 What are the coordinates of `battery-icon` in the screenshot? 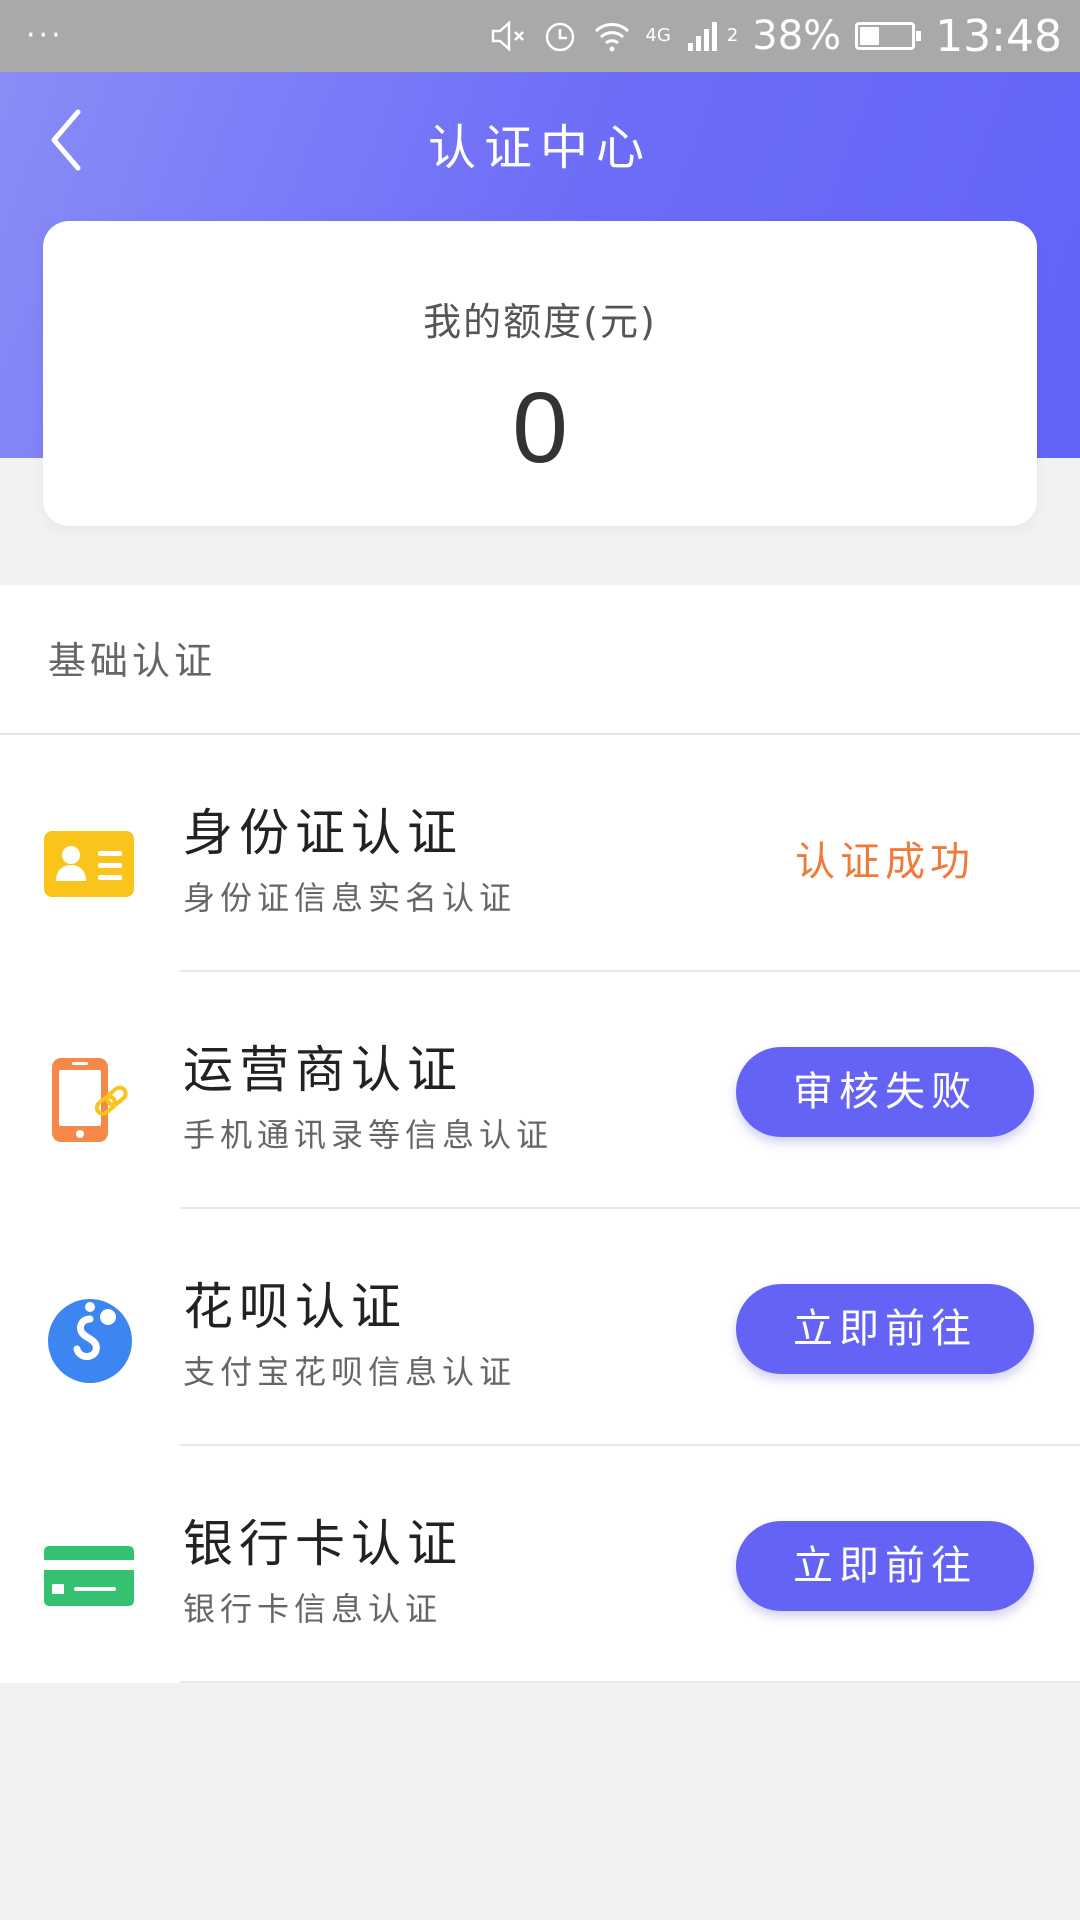 It's located at (888, 36).